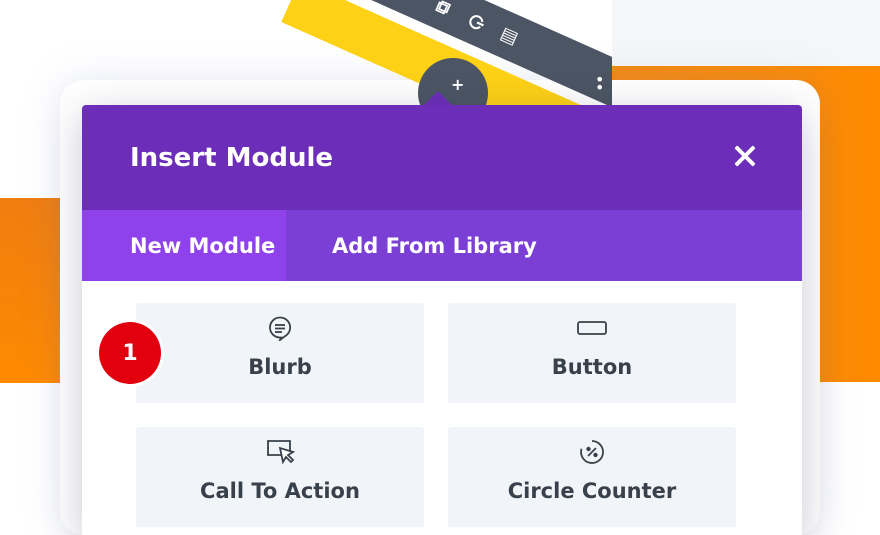 The height and width of the screenshot is (535, 880). What do you see at coordinates (434, 245) in the screenshot?
I see `tab-add-from-library: Add From Library` at bounding box center [434, 245].